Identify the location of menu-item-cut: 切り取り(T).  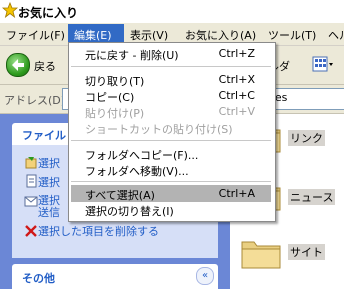
(114, 81).